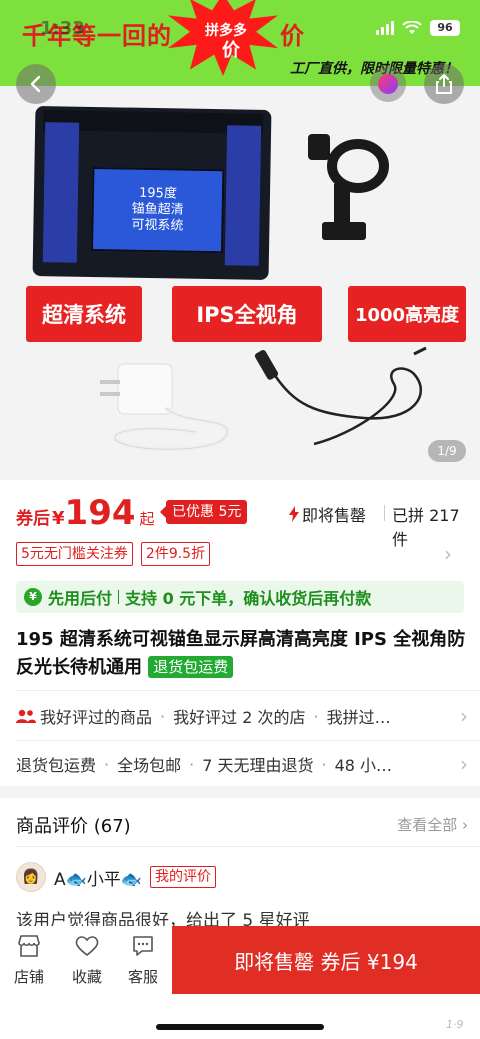 Image resolution: width=480 pixels, height=1039 pixels. Describe the element at coordinates (56, 765) in the screenshot. I see `service-item-1: 退货包运费` at that location.